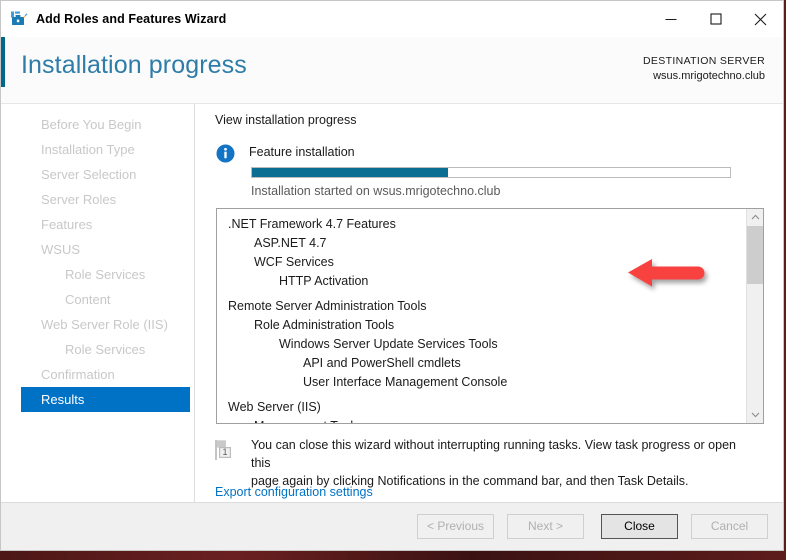 This screenshot has height=560, width=786. What do you see at coordinates (350, 172) in the screenshot?
I see `installation-progress-fill` at bounding box center [350, 172].